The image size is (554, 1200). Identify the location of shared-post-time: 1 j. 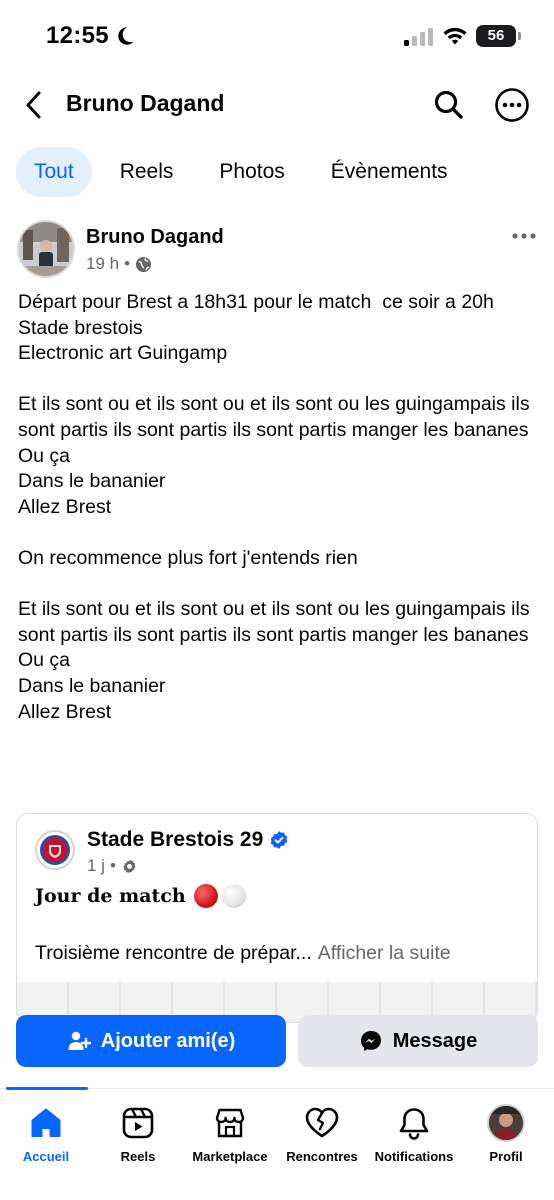
(96, 865).